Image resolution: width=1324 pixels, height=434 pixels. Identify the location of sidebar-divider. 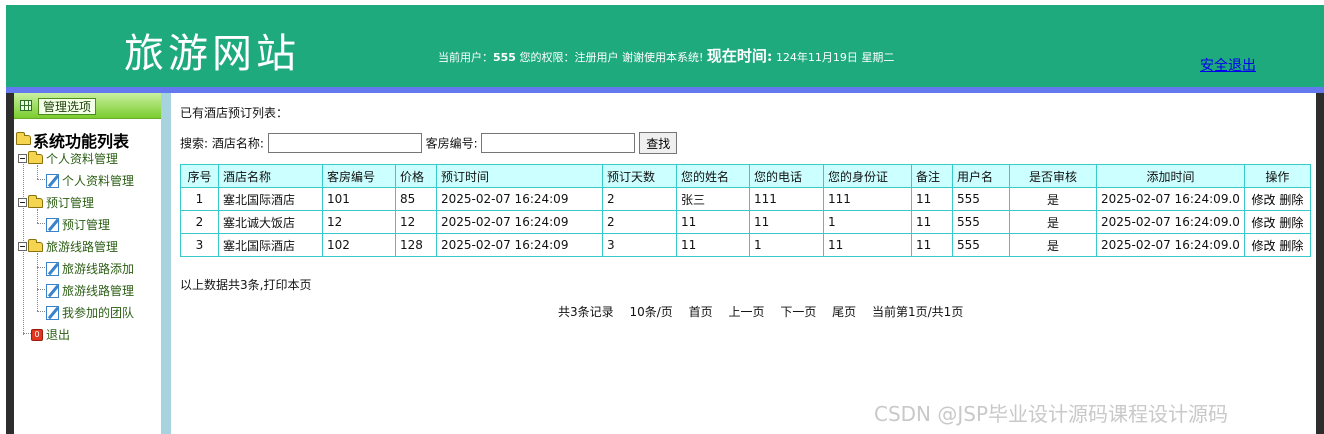
(166, 263).